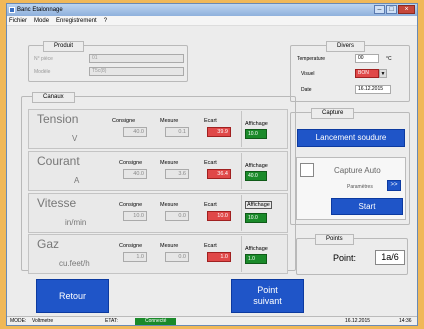 The image size is (424, 329). What do you see at coordinates (345, 258) in the screenshot?
I see `point-label: Point:` at bounding box center [345, 258].